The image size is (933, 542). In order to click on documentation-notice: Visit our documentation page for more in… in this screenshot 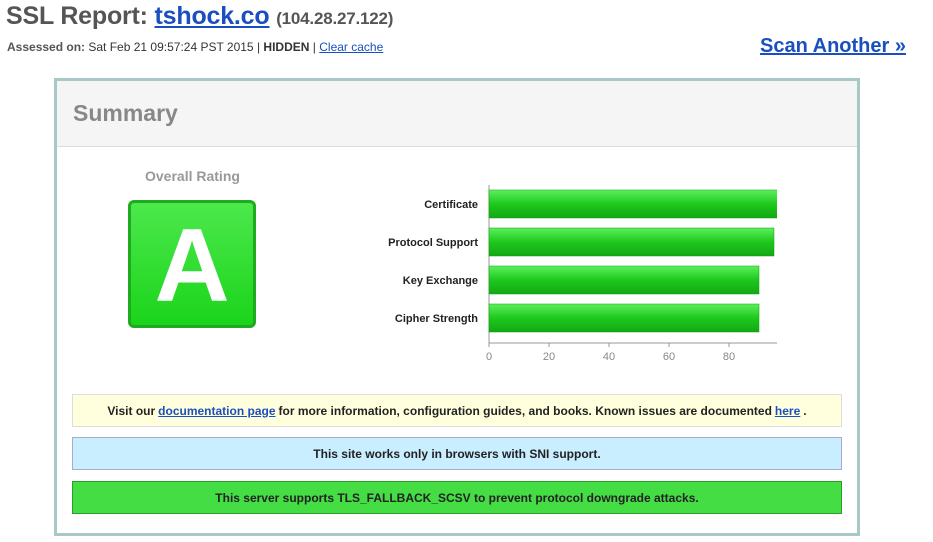, I will do `click(457, 410)`.